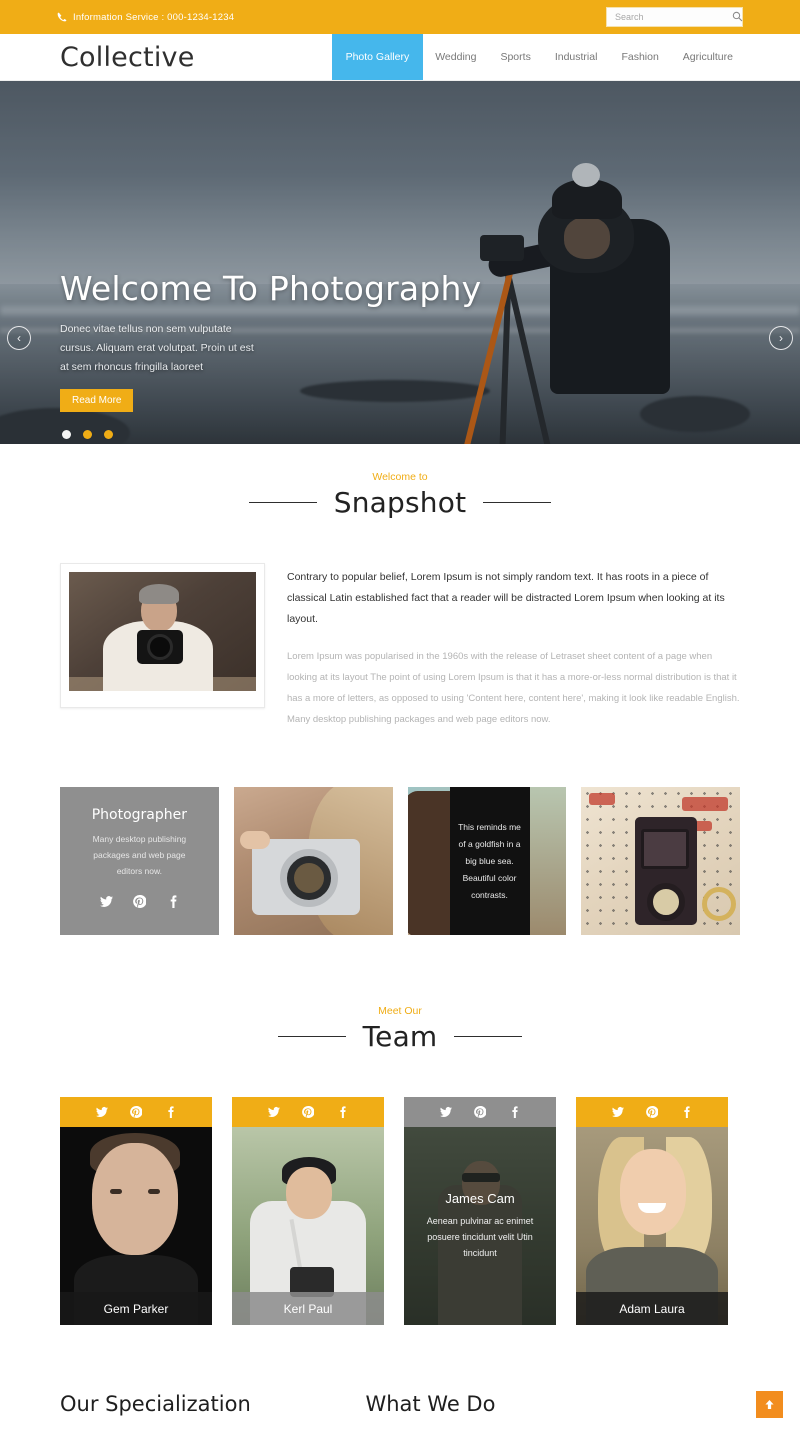 This screenshot has width=800, height=1430. Describe the element at coordinates (515, 57) in the screenshot. I see `nav-item-sports: Sports` at that location.